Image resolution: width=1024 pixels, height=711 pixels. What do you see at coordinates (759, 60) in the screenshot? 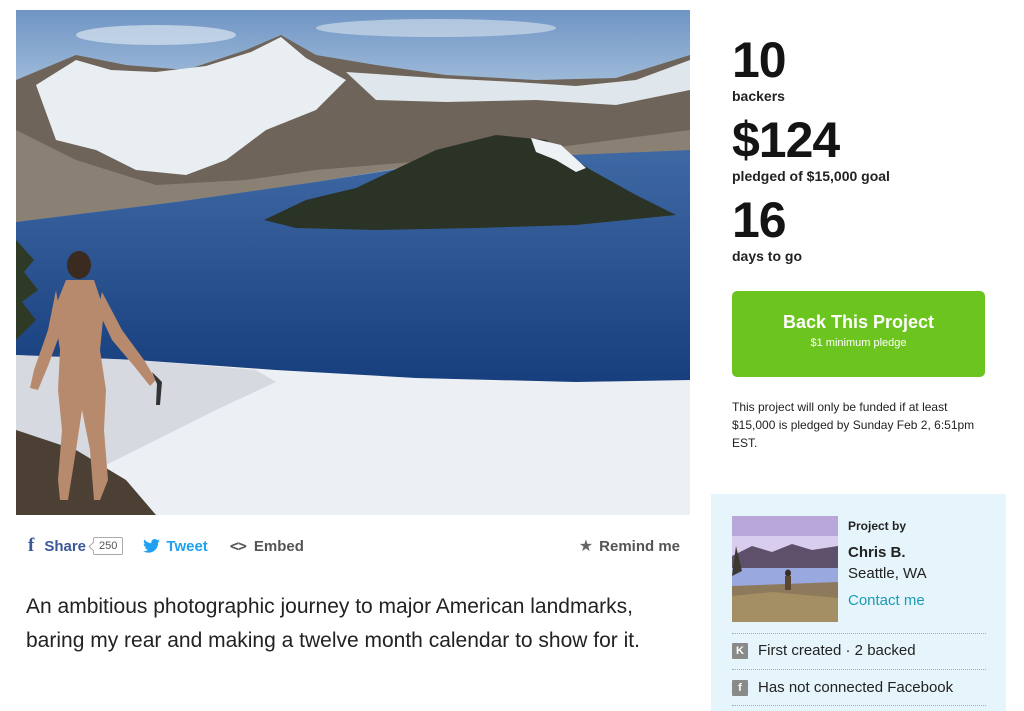
I see `backers-count: 10` at bounding box center [759, 60].